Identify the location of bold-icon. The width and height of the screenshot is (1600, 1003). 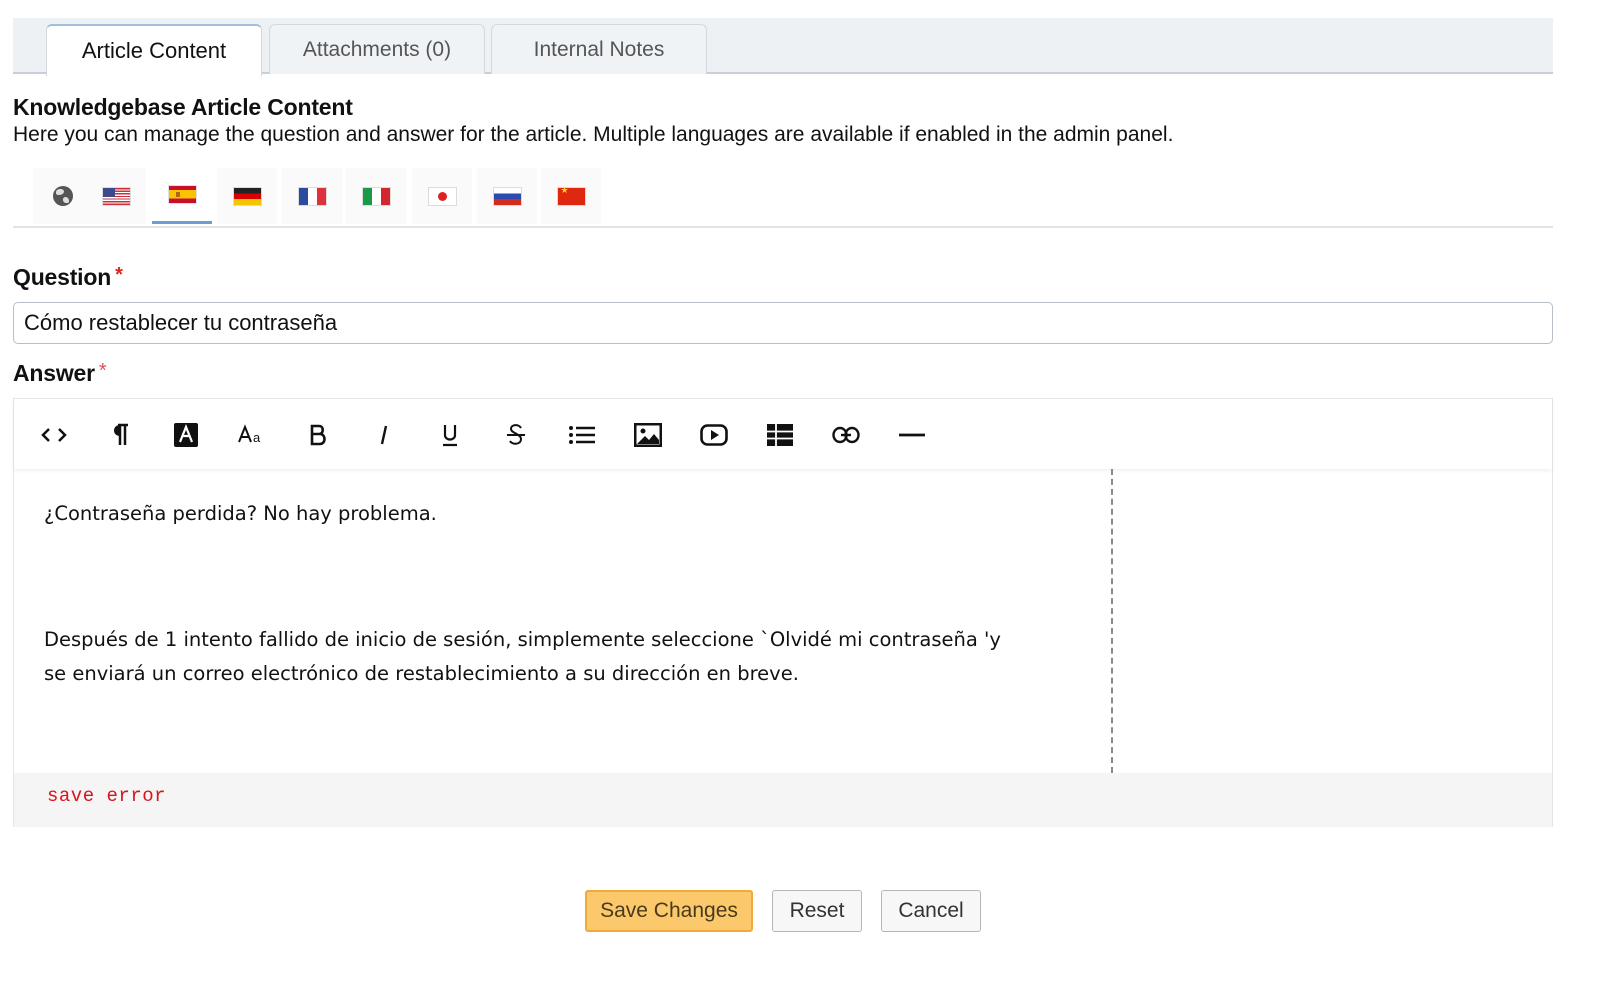
(318, 435).